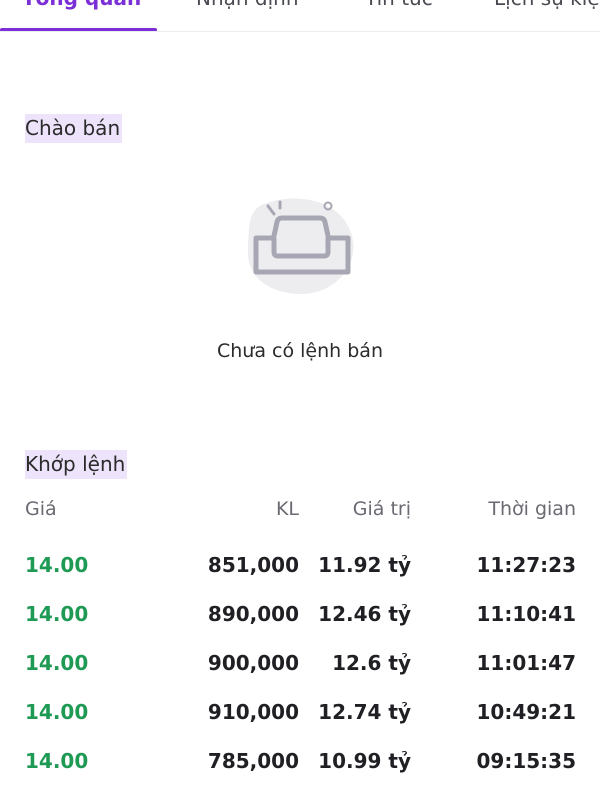  What do you see at coordinates (300, 665) in the screenshot?
I see `table-row: 14.00 900,000 12.6 tỷ 11:01:47` at bounding box center [300, 665].